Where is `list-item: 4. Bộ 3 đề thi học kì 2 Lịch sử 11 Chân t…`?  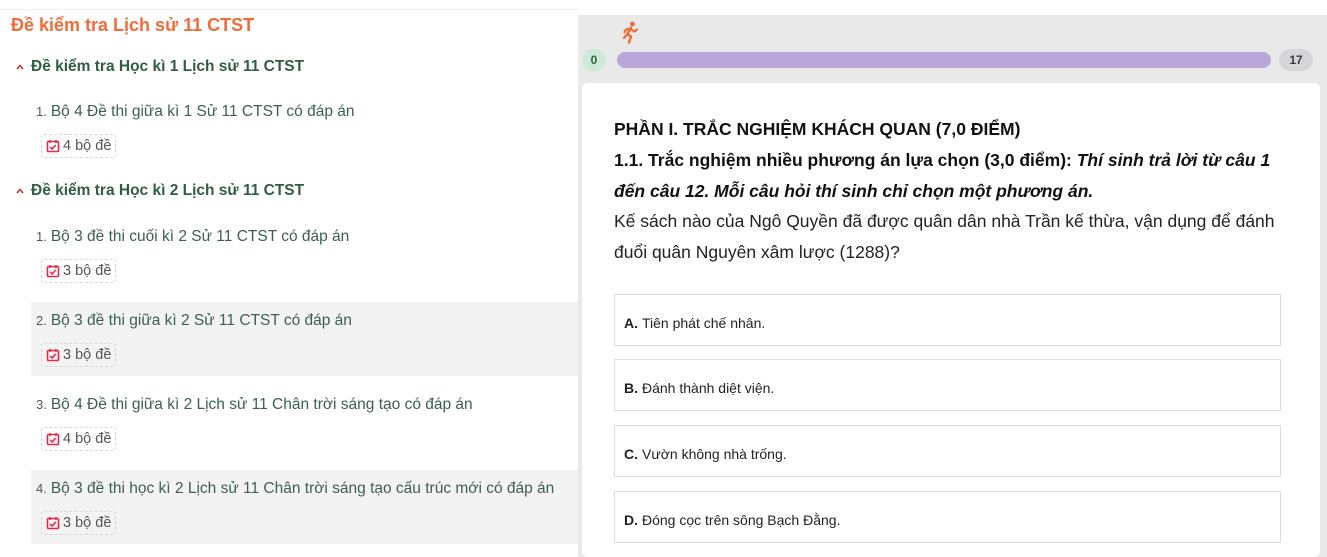 list-item: 4. Bộ 3 đề thi học kì 2 Lịch sử 11 Chân t… is located at coordinates (304, 507).